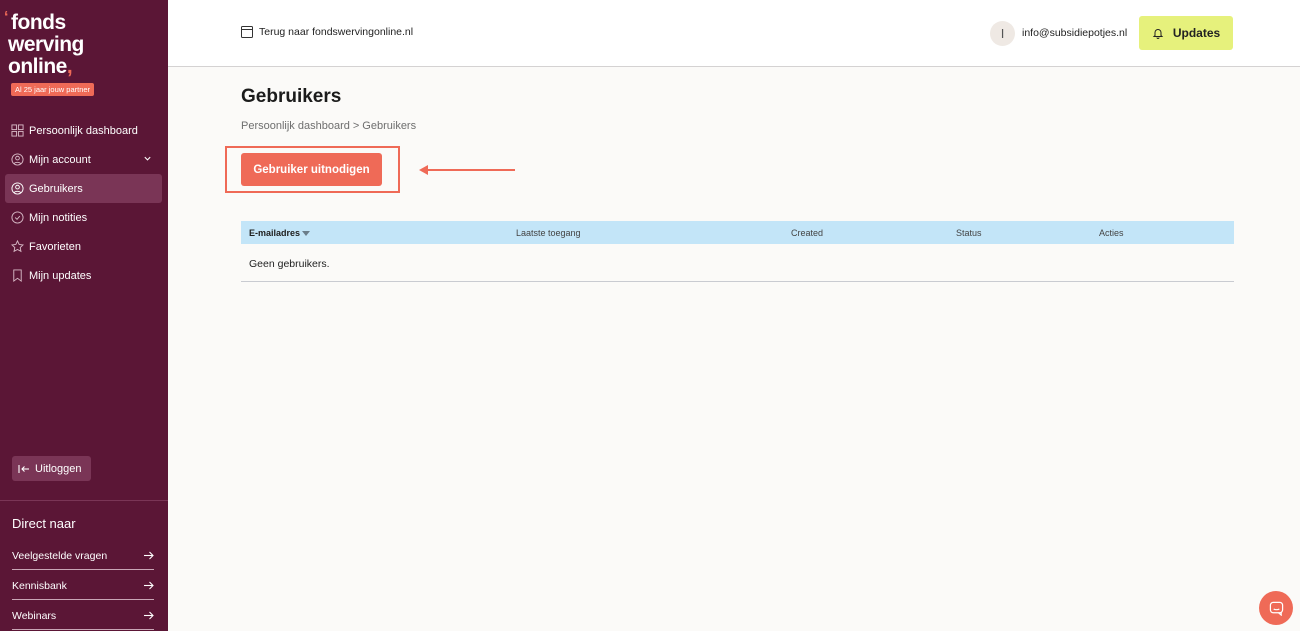 The height and width of the screenshot is (631, 1300). I want to click on browser-window-icon, so click(247, 32).